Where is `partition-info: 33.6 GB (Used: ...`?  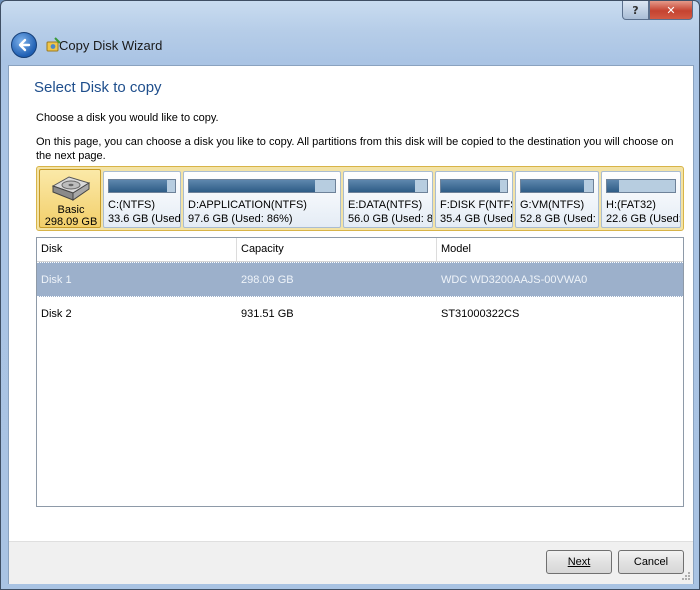
partition-info: 33.6 GB (Used: ... is located at coordinates (144, 219).